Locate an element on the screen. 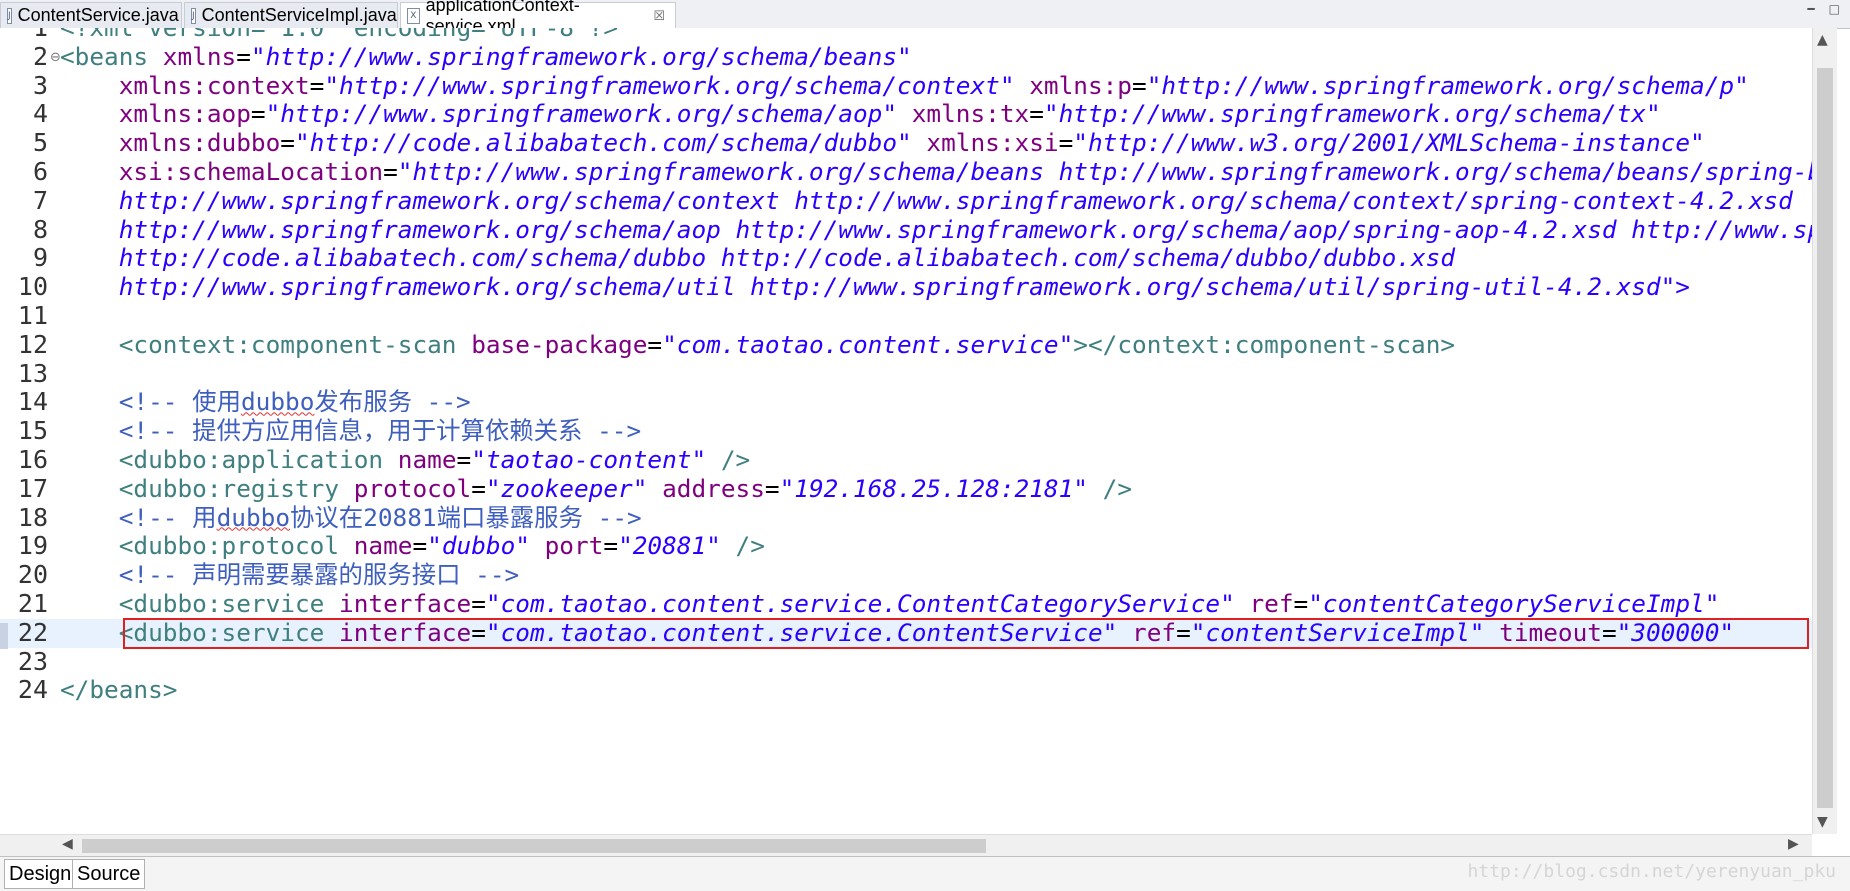 The height and width of the screenshot is (891, 1850). code-token-tag: <dubbo:application is located at coordinates (258, 459).